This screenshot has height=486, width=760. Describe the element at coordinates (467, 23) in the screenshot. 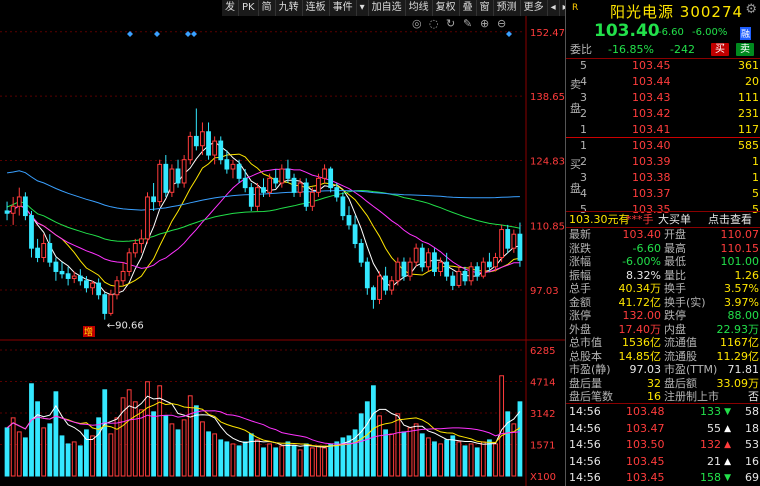

I see `pen-icon: ✎` at that location.